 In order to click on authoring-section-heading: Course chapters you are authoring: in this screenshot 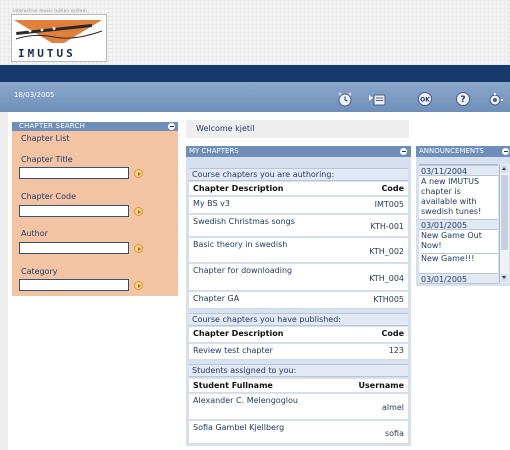, I will do `click(298, 174)`.